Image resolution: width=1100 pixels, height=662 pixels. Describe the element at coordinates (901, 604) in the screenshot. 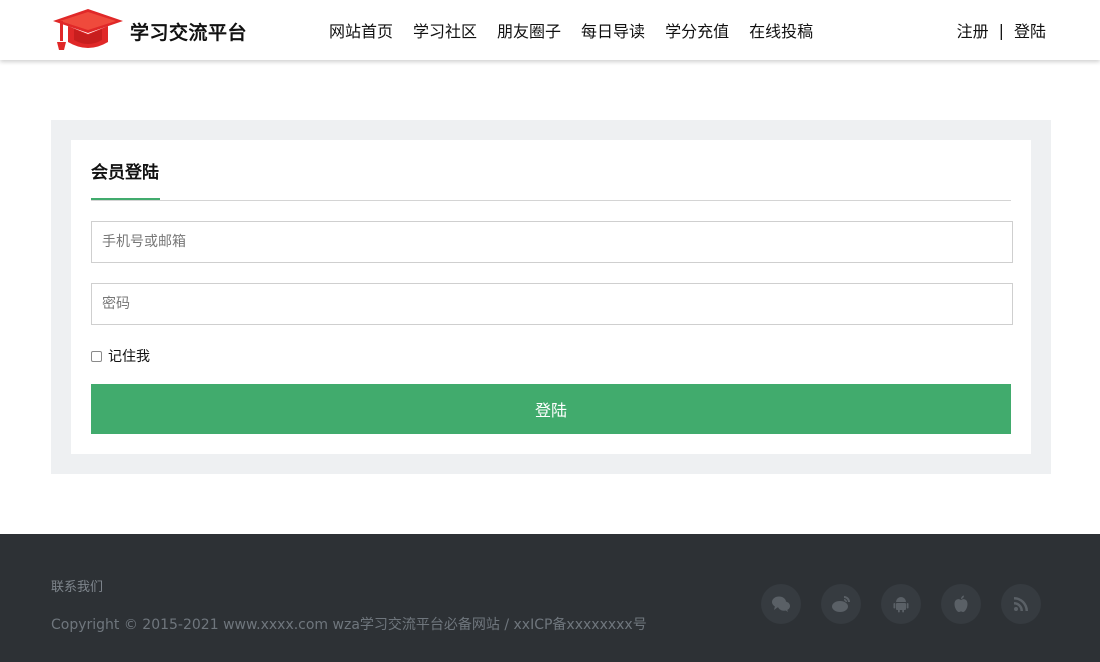

I see `android-icon` at that location.